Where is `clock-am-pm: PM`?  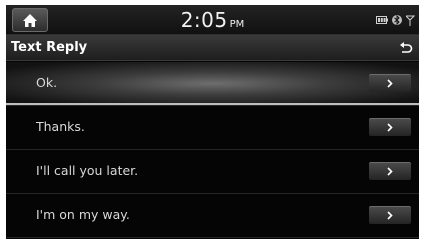
clock-am-pm: PM is located at coordinates (237, 24).